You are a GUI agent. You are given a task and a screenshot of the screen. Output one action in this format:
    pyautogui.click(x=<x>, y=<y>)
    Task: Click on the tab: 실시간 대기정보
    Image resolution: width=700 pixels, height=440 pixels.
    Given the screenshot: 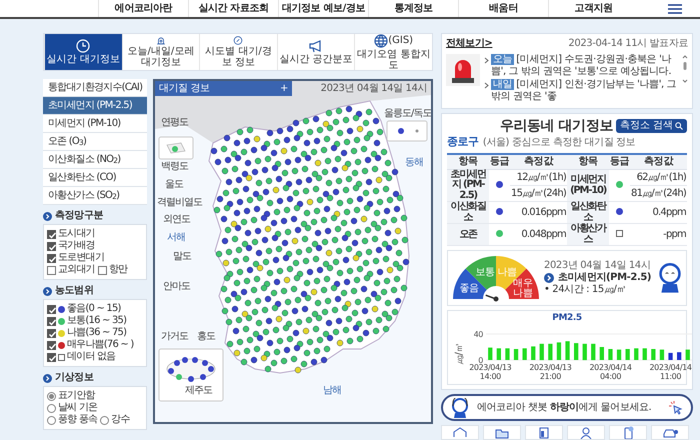 What is the action you would take?
    pyautogui.click(x=83, y=52)
    